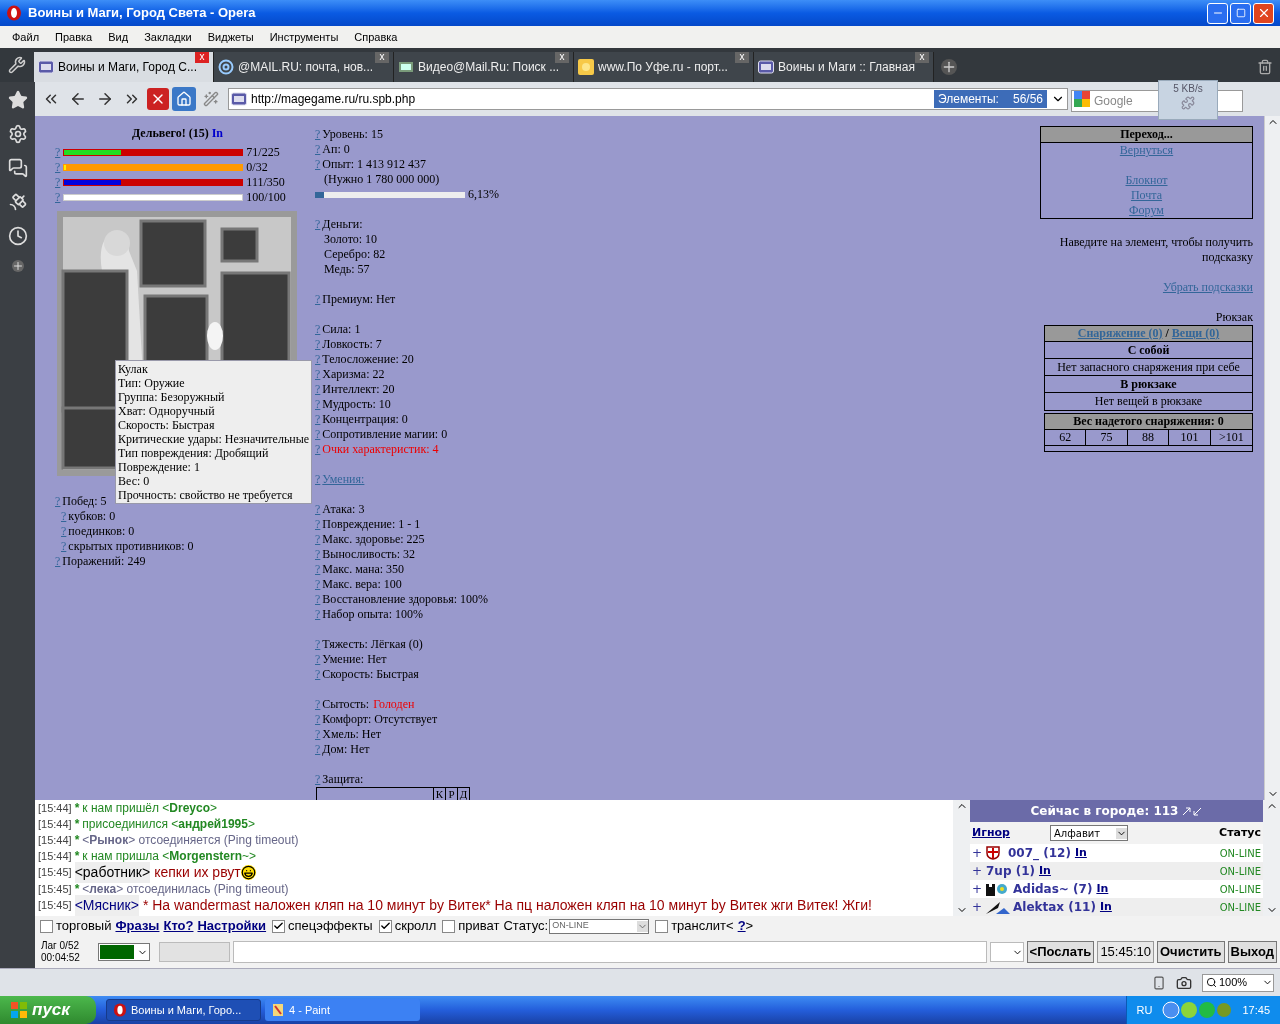 The height and width of the screenshot is (1024, 1280). What do you see at coordinates (178, 926) in the screenshot?
I see `chat-link: Кто?` at bounding box center [178, 926].